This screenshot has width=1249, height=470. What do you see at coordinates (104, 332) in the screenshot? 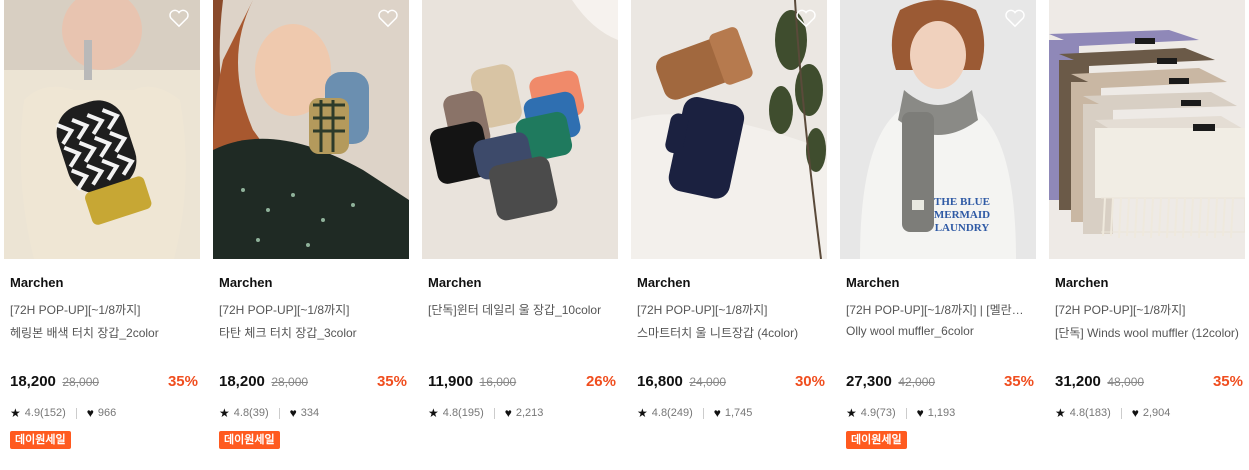
I see `product-name: 헤링본 배색 터치 장갑_2color` at bounding box center [104, 332].